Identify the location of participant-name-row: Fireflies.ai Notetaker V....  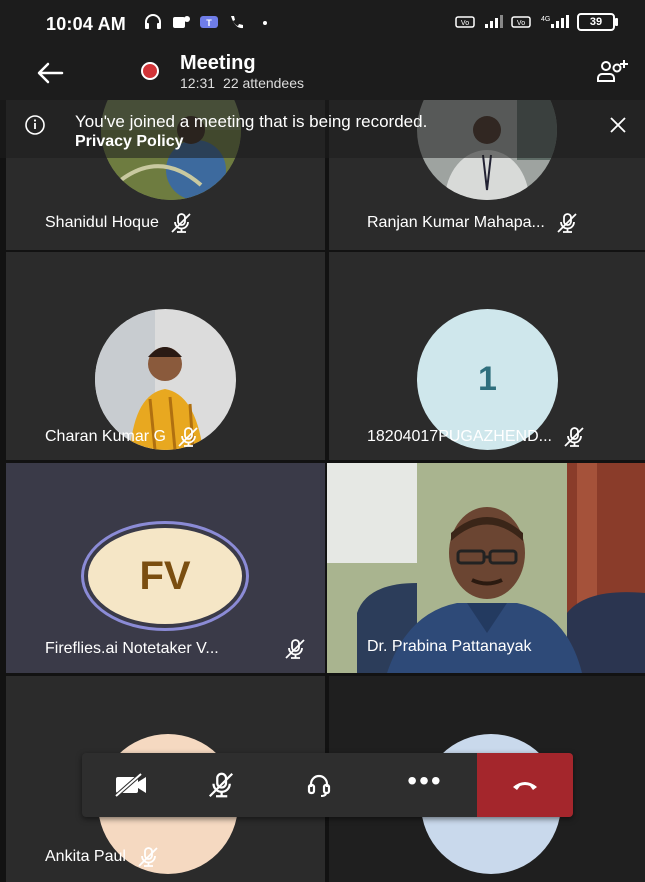
(185, 649).